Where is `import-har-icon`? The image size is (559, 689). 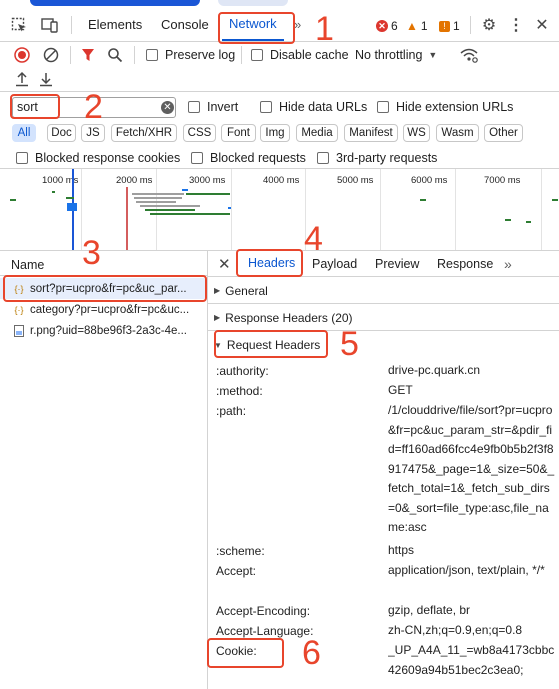 import-har-icon is located at coordinates (22, 79).